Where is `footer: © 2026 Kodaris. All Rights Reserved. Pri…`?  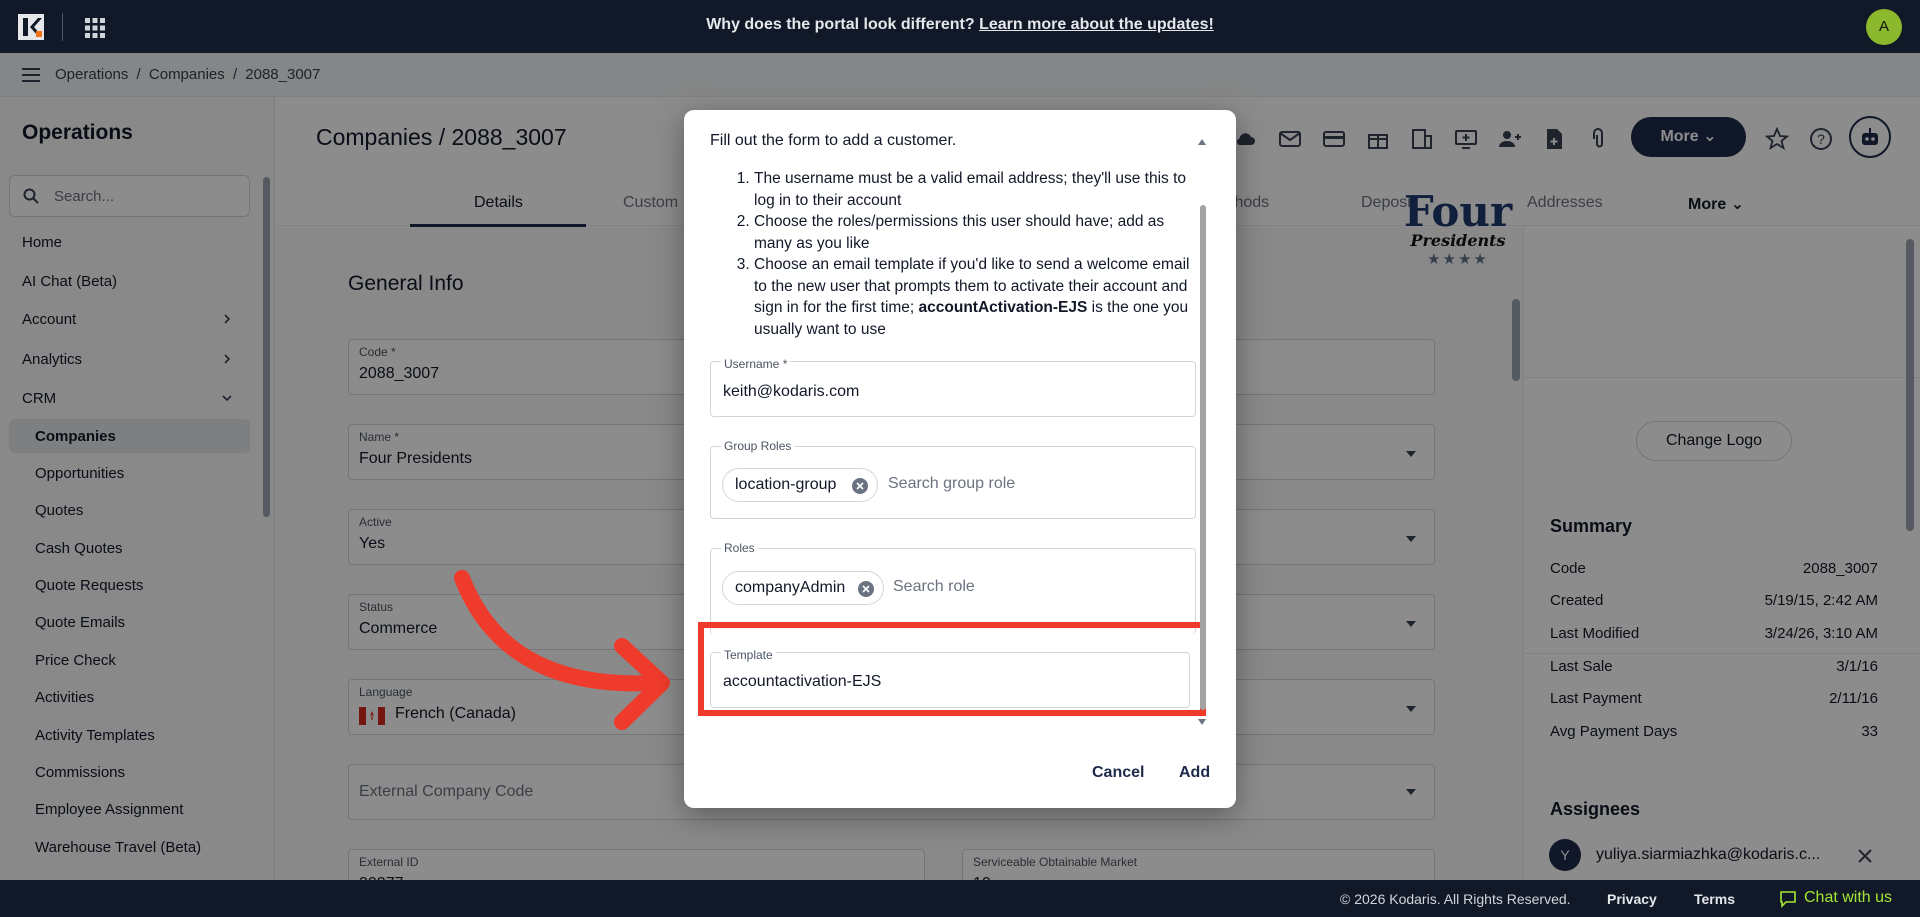
footer: © 2026 Kodaris. All Rights Reserved. Pri… is located at coordinates (960, 898).